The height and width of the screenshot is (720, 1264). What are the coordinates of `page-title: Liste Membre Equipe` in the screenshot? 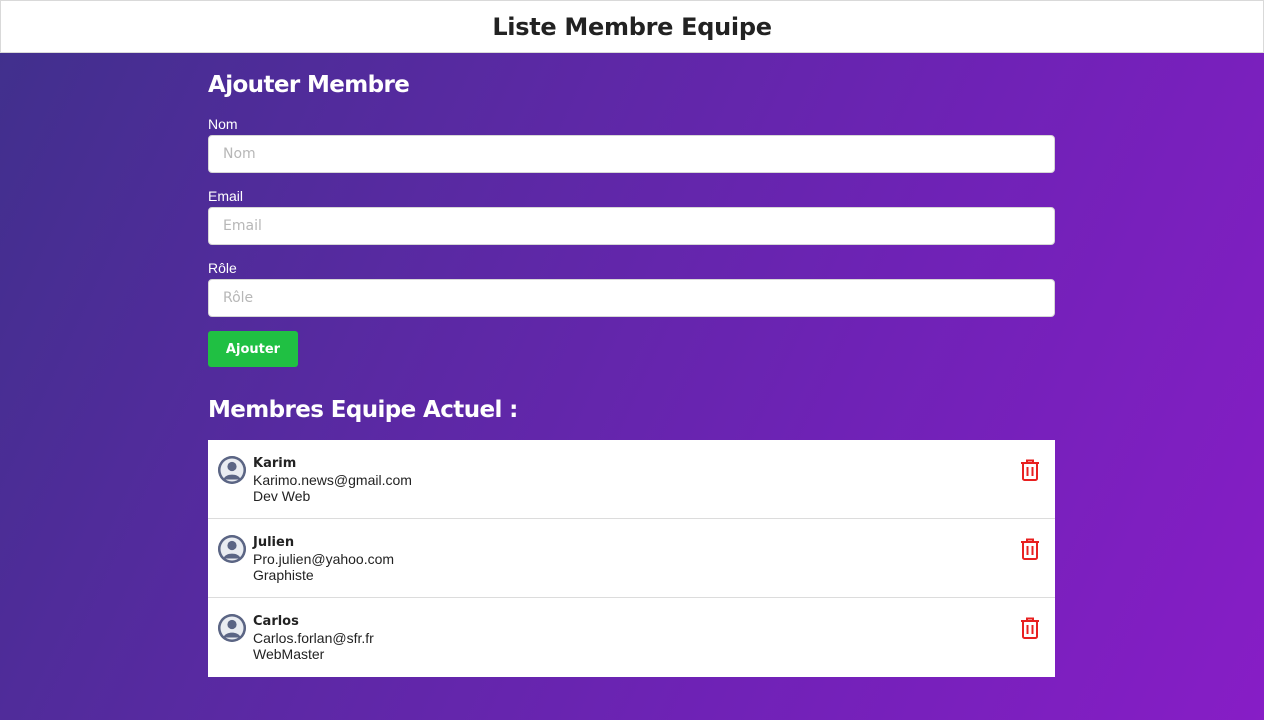 It's located at (632, 26).